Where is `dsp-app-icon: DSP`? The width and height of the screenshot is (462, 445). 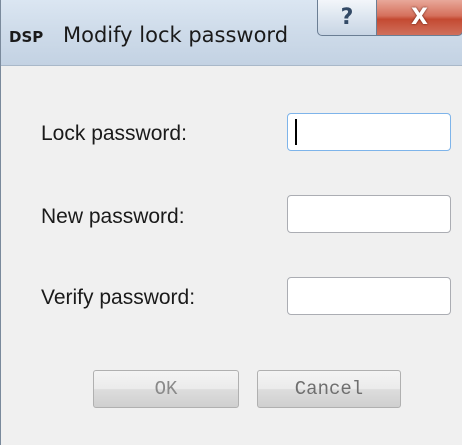
dsp-app-icon: DSP is located at coordinates (26, 37).